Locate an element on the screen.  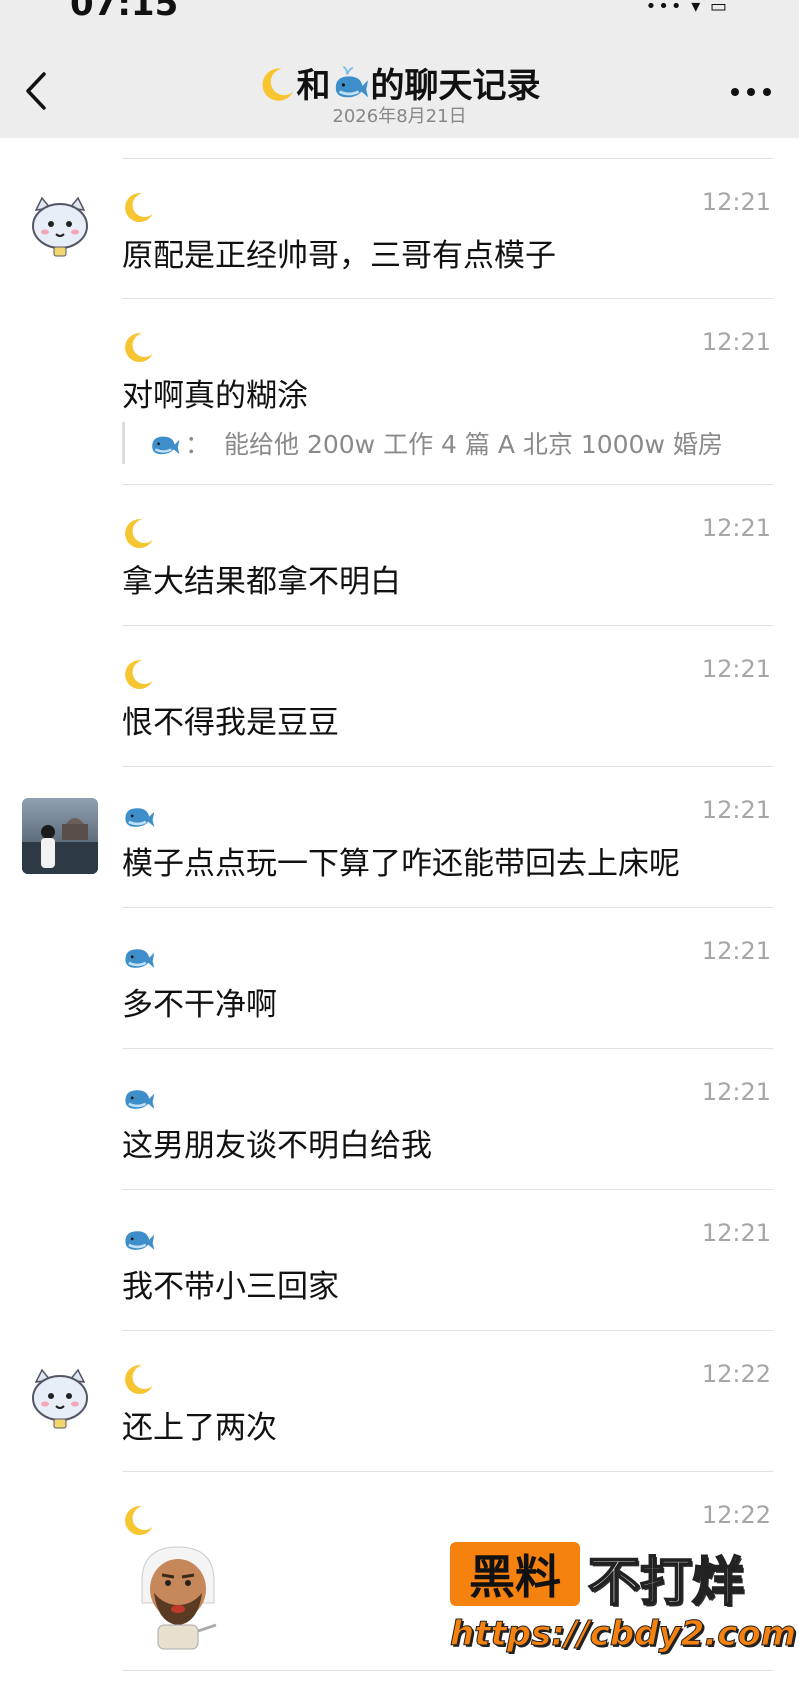
message-item: 12:21 我不带小三回家 is located at coordinates (399, 1259).